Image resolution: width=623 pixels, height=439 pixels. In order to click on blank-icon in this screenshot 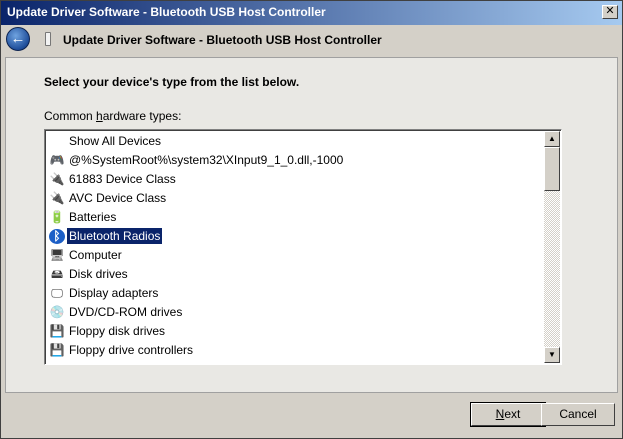, I will do `click(57, 141)`.